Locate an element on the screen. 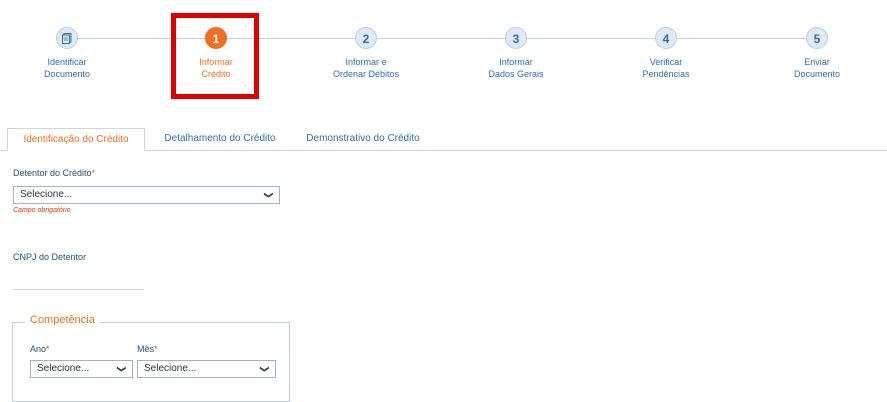 The height and width of the screenshot is (402, 887). document-icon is located at coordinates (67, 38).